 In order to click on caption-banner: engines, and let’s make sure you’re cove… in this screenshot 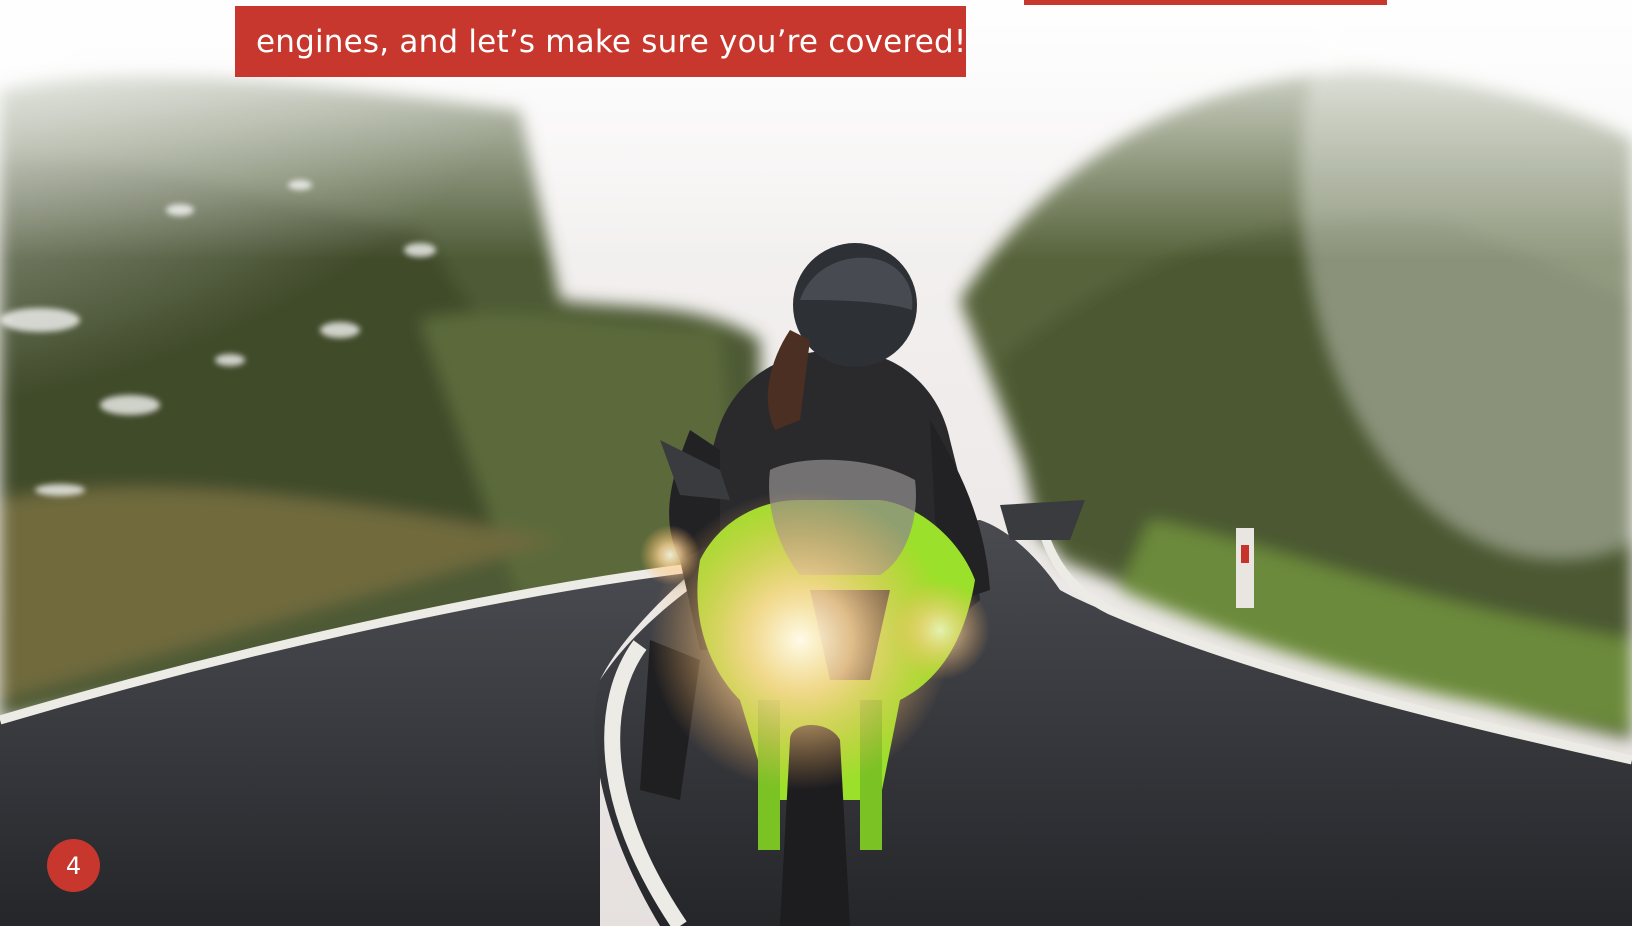, I will do `click(600, 41)`.